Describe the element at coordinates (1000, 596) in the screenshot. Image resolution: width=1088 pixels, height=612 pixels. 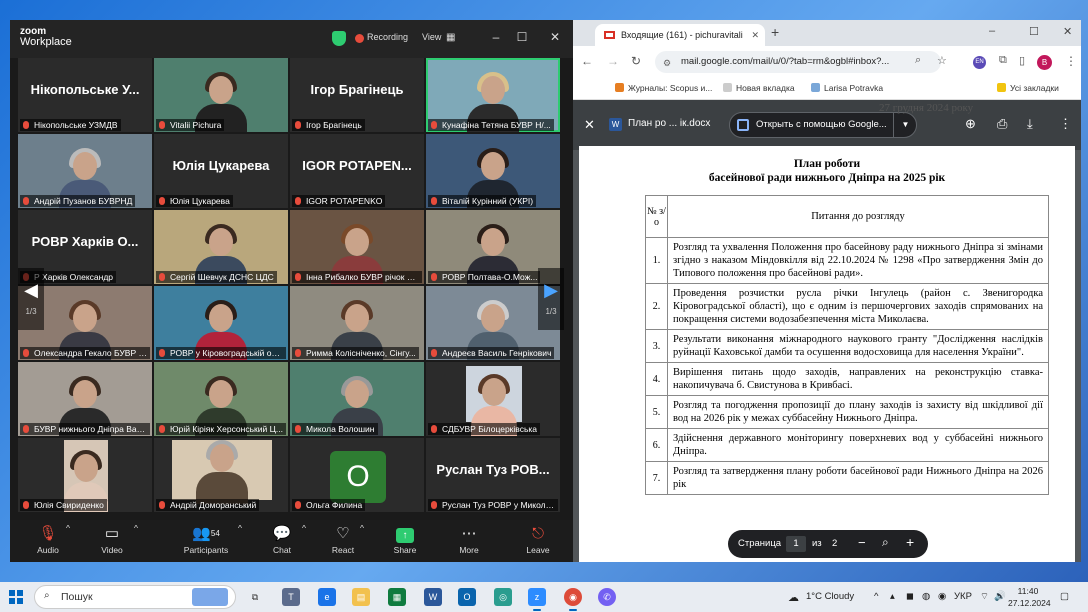
I see `volume-icon: 🔊` at that location.